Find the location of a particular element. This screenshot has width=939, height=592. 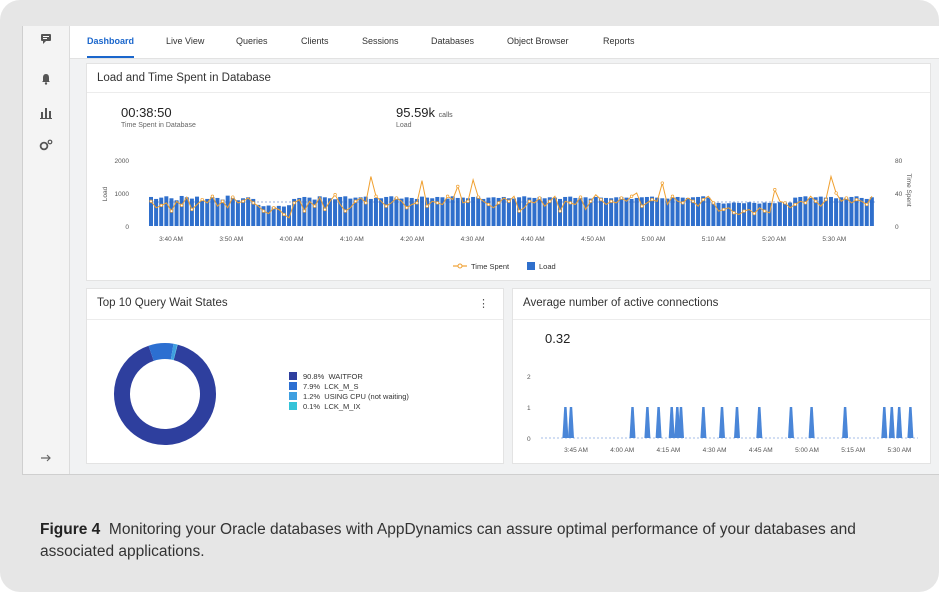

time-spent-value: 00:38:50 is located at coordinates (146, 112).